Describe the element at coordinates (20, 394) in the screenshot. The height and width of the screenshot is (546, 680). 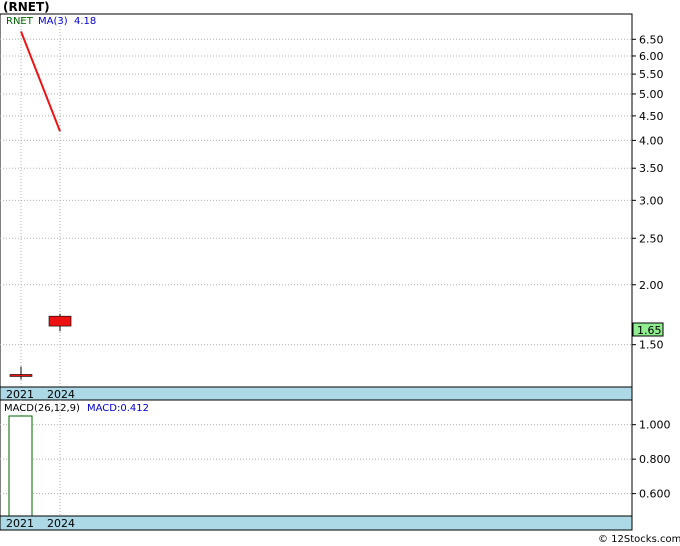
I see `x-label-2021: 2021` at that location.